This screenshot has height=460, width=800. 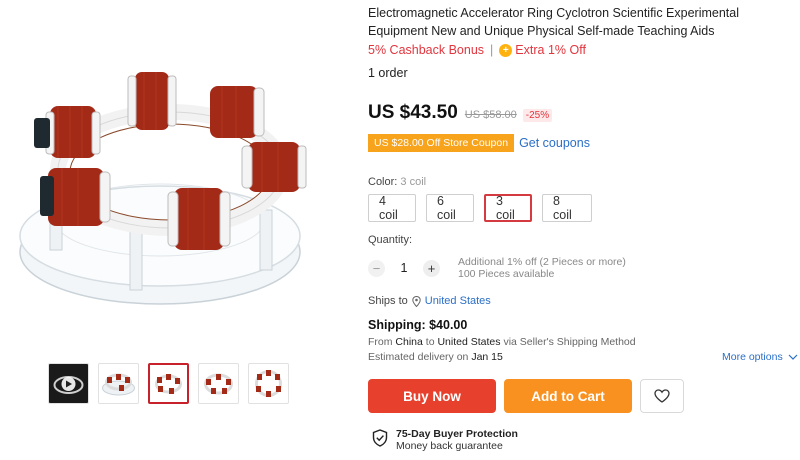 What do you see at coordinates (380, 342) in the screenshot?
I see `from-prefix: From` at bounding box center [380, 342].